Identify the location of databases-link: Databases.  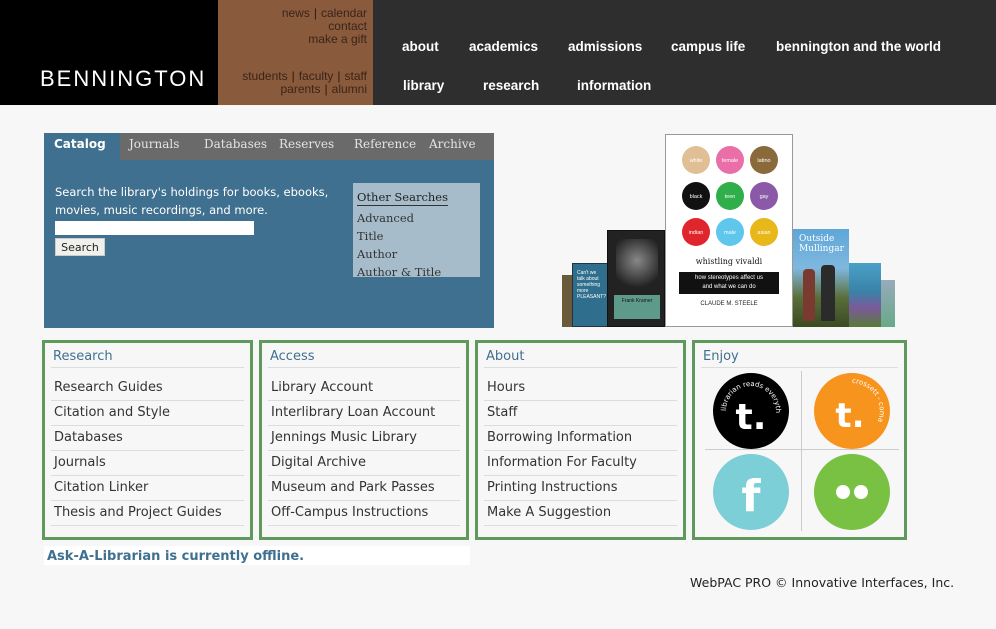
(147, 438).